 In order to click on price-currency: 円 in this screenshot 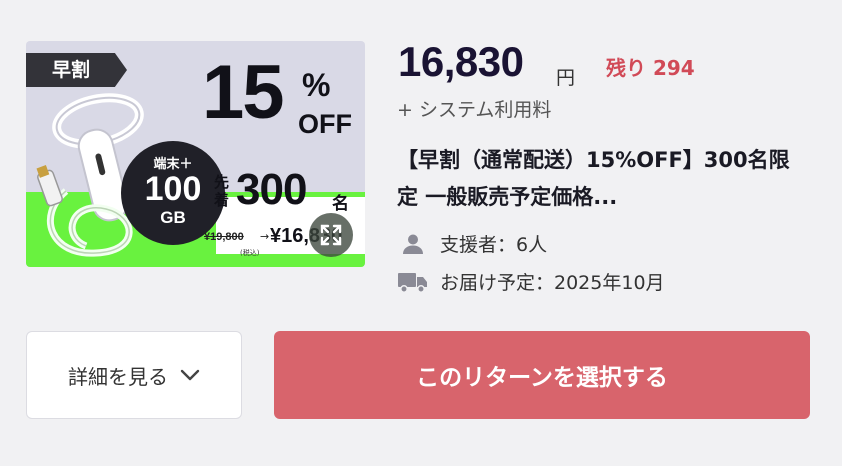, I will do `click(566, 78)`.